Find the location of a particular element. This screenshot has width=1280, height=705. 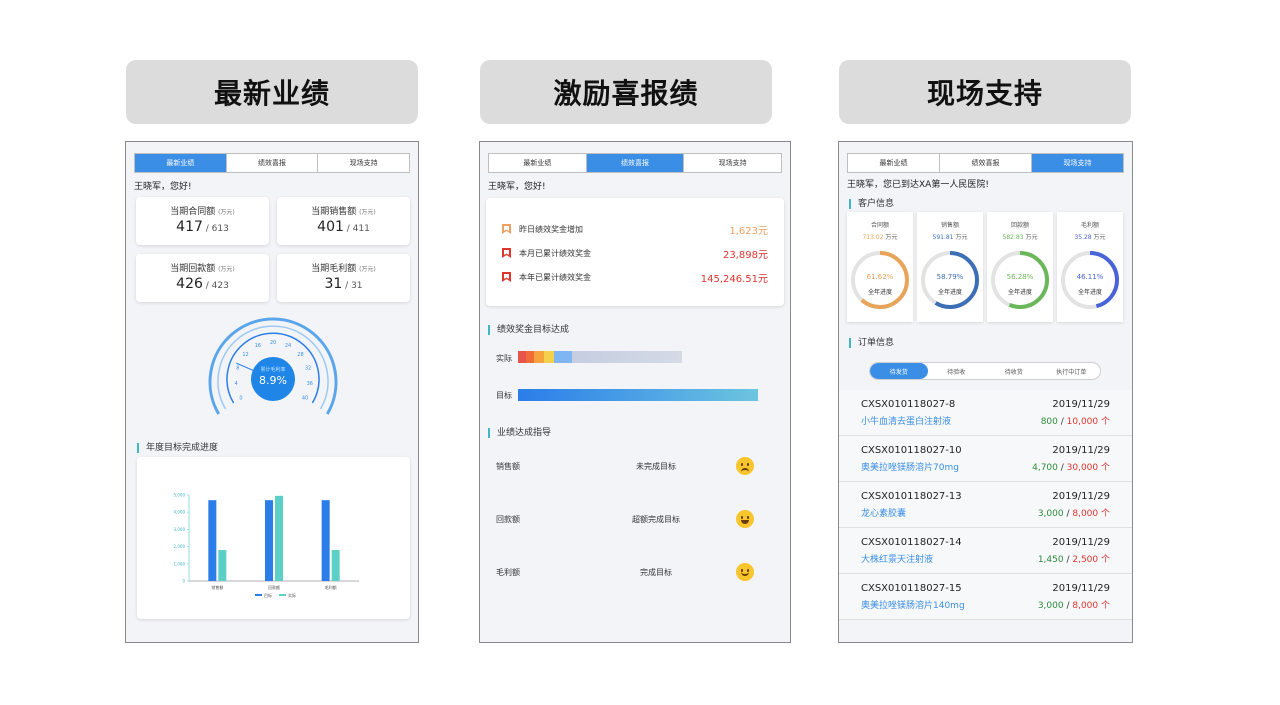

reward-value: 1,623元 is located at coordinates (748, 231).